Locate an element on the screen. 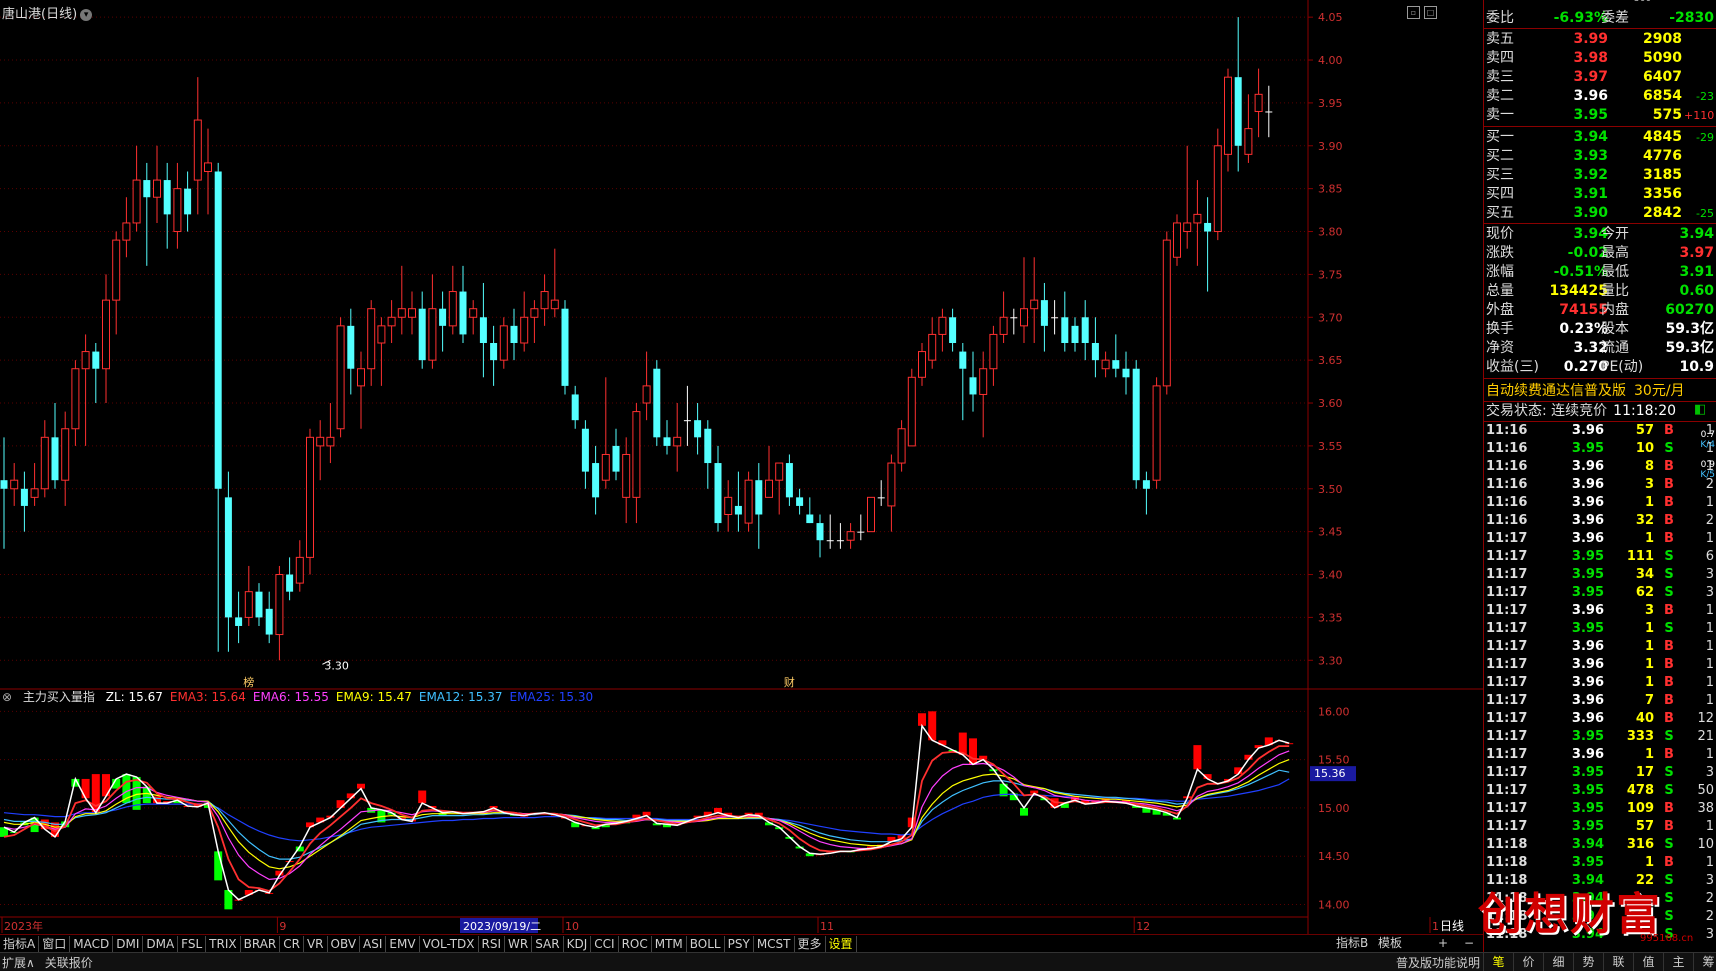 The width and height of the screenshot is (1716, 971). tab-fsl: FSL is located at coordinates (192, 944).